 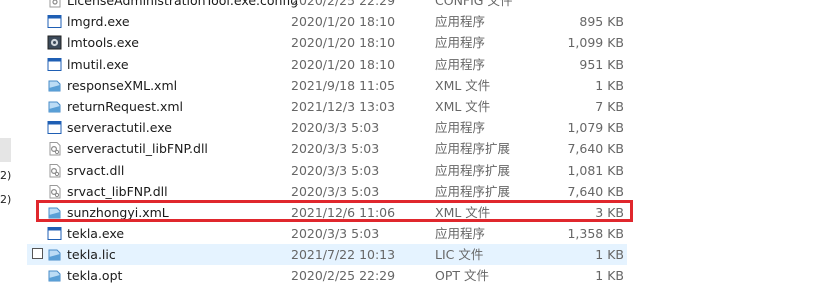 I want to click on file-name: serveractutil.exe, so click(x=119, y=128).